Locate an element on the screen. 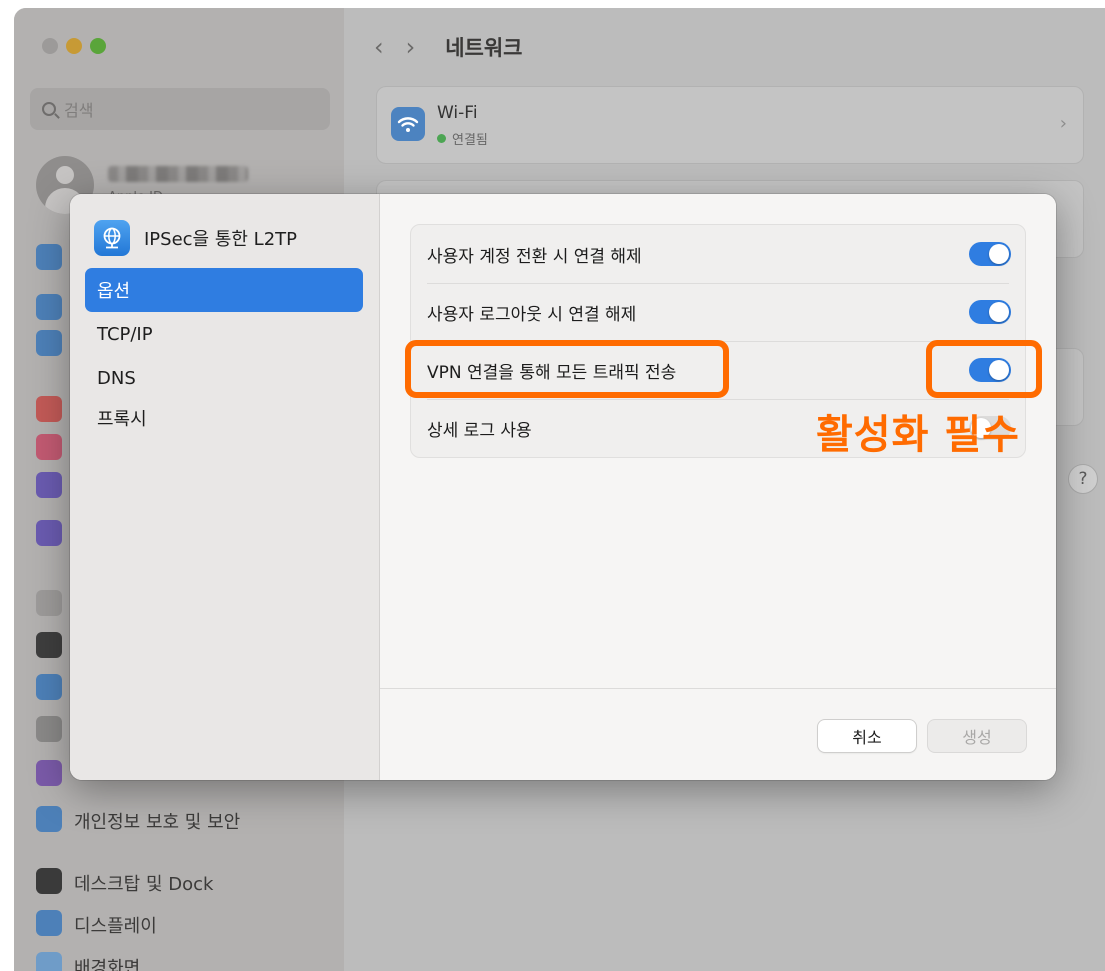 This screenshot has height=971, width=1105. tab-proxy-label: 프록시 is located at coordinates (122, 419).